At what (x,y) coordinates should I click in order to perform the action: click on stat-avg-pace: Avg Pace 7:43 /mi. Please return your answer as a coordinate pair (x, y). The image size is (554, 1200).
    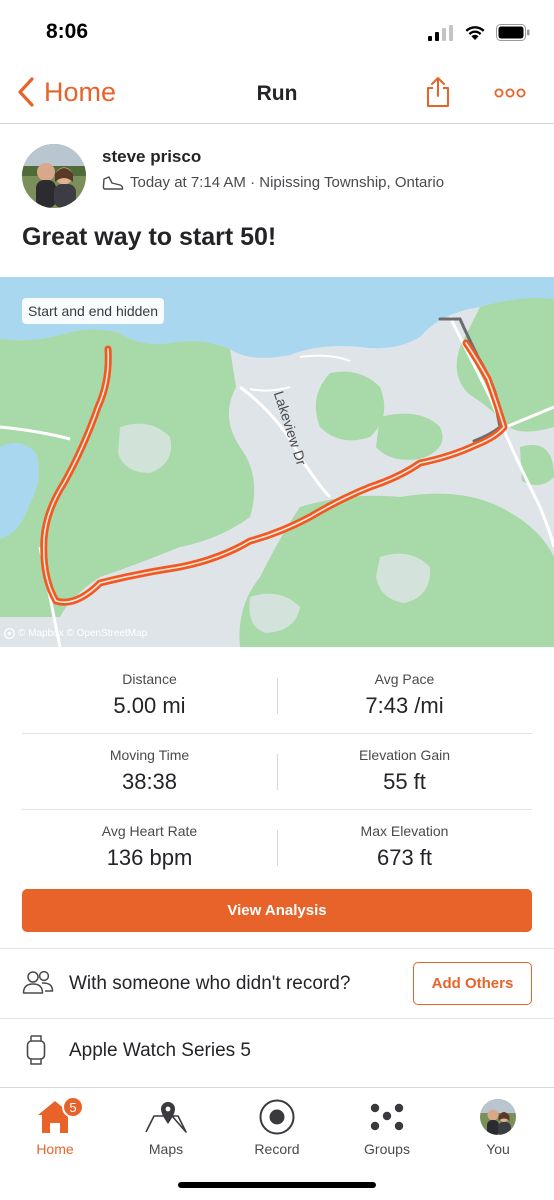
    Looking at the image, I should click on (404, 688).